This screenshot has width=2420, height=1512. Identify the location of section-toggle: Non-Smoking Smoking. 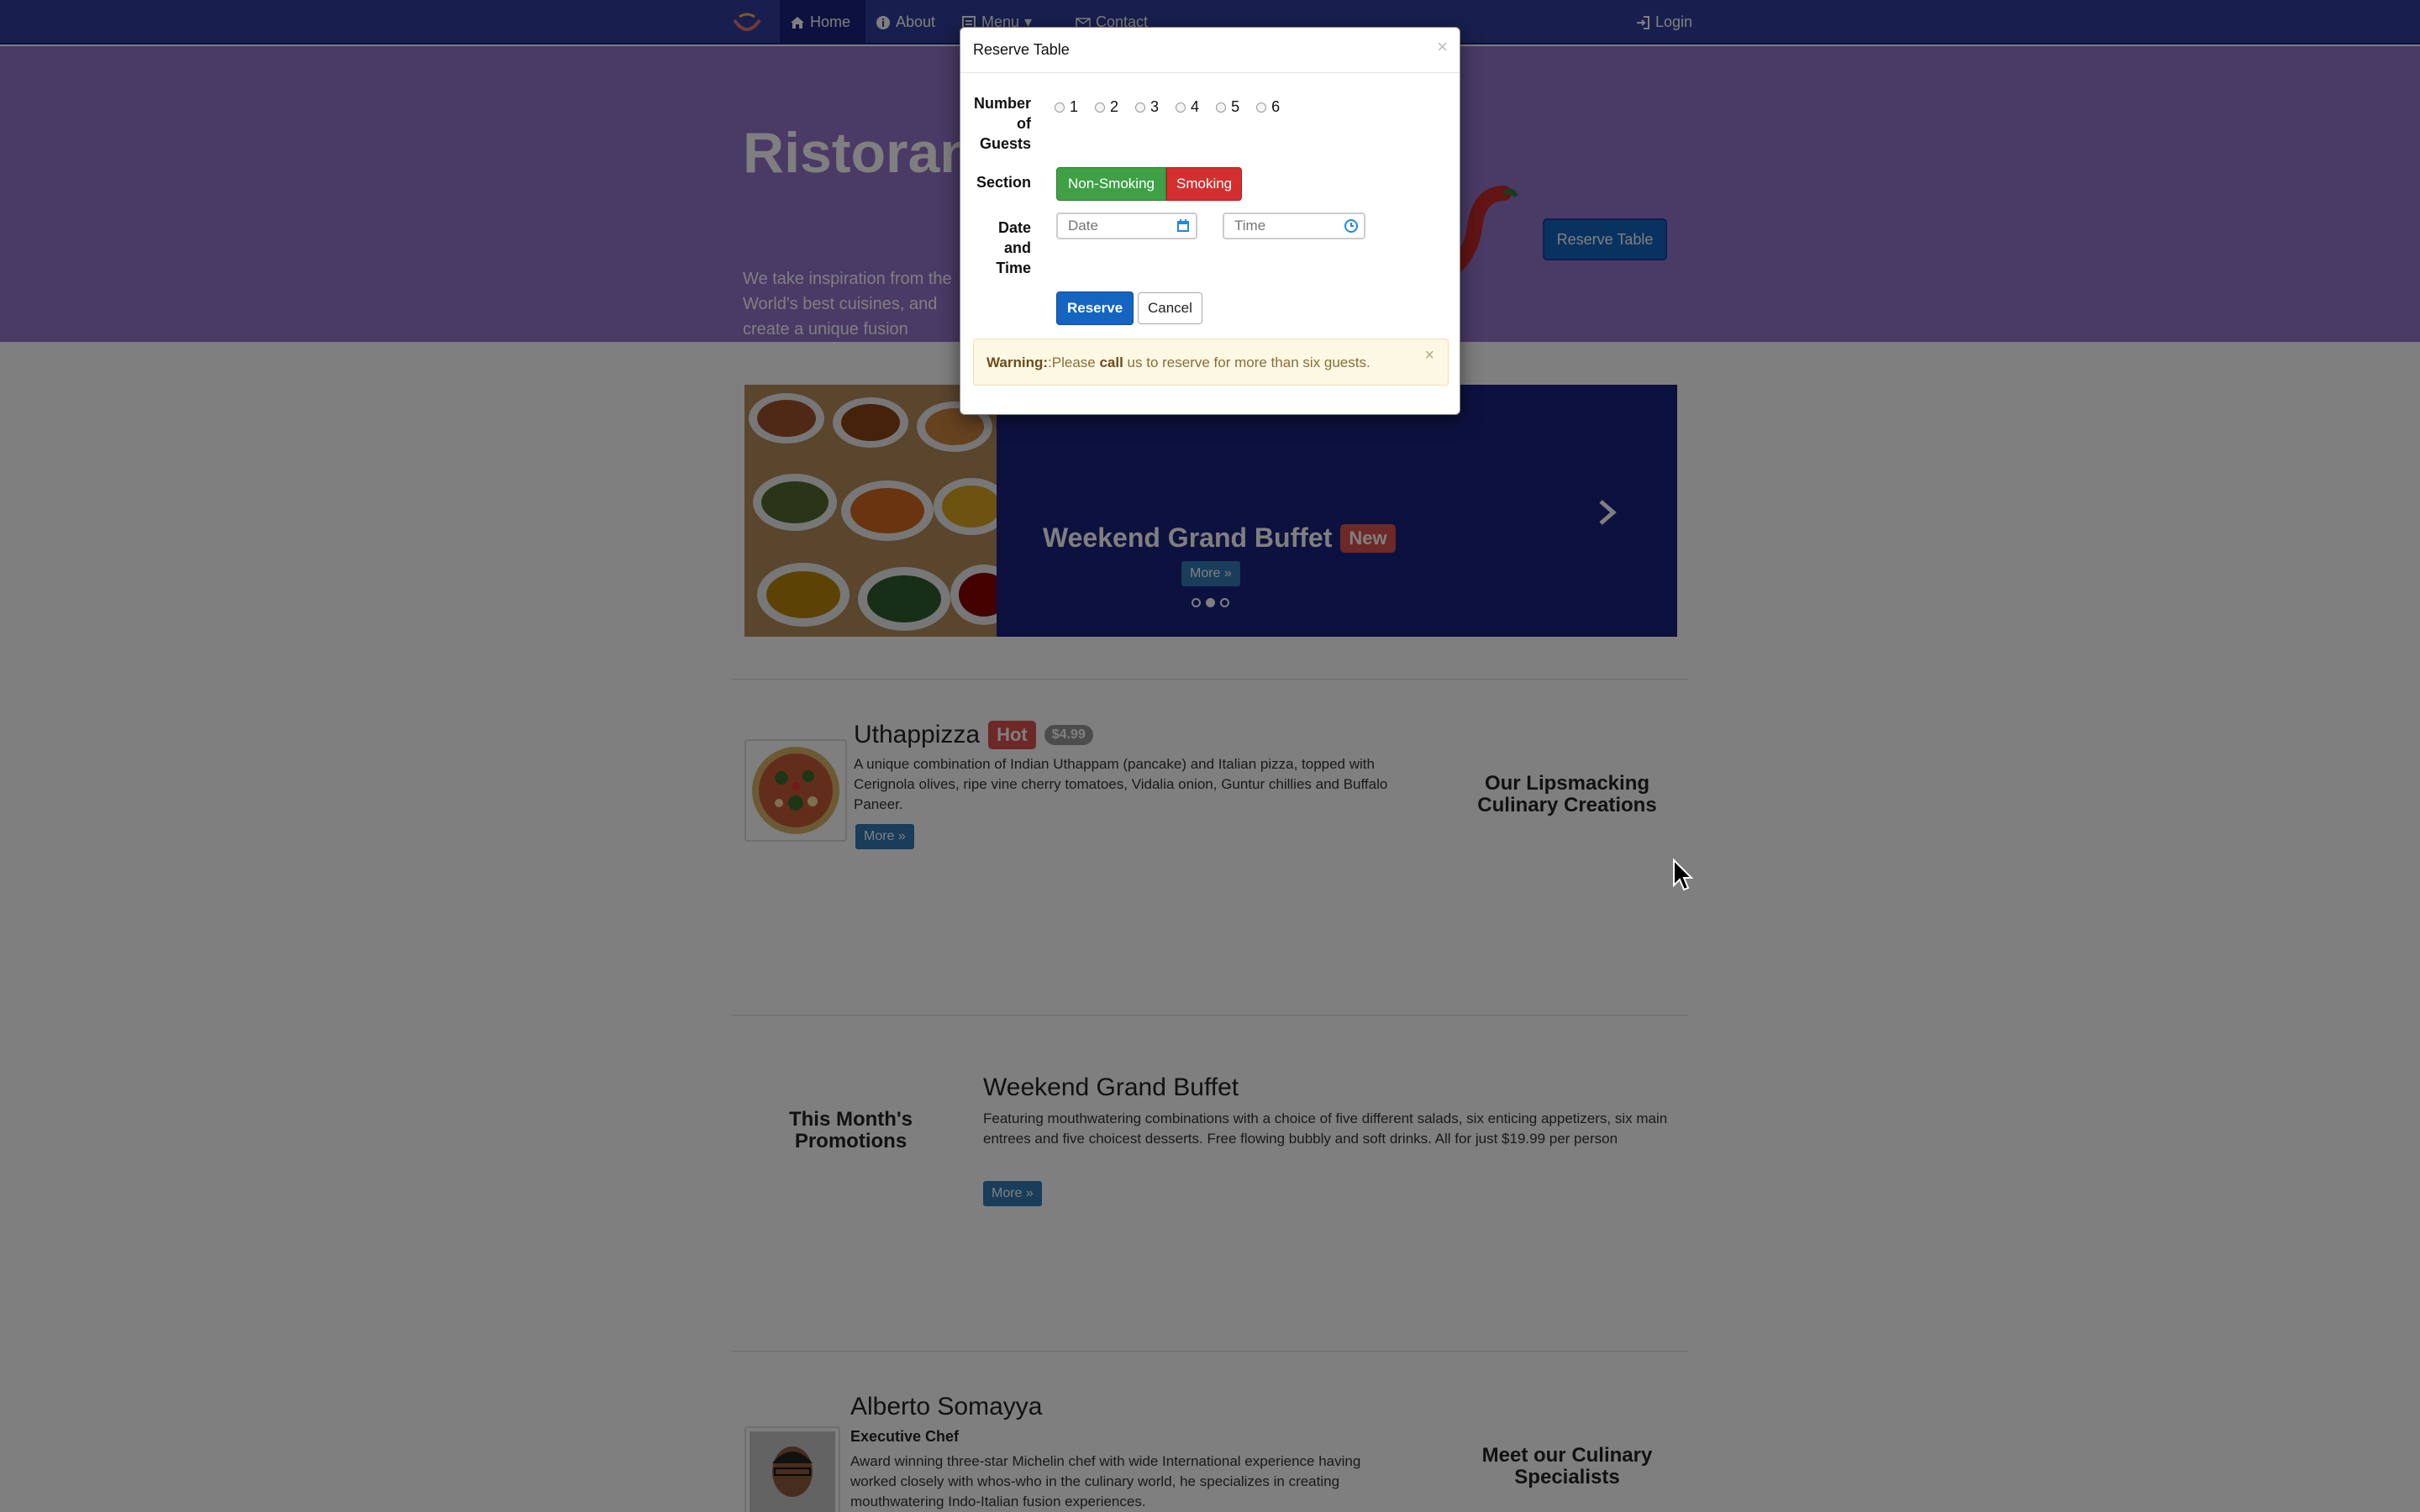
(1149, 184).